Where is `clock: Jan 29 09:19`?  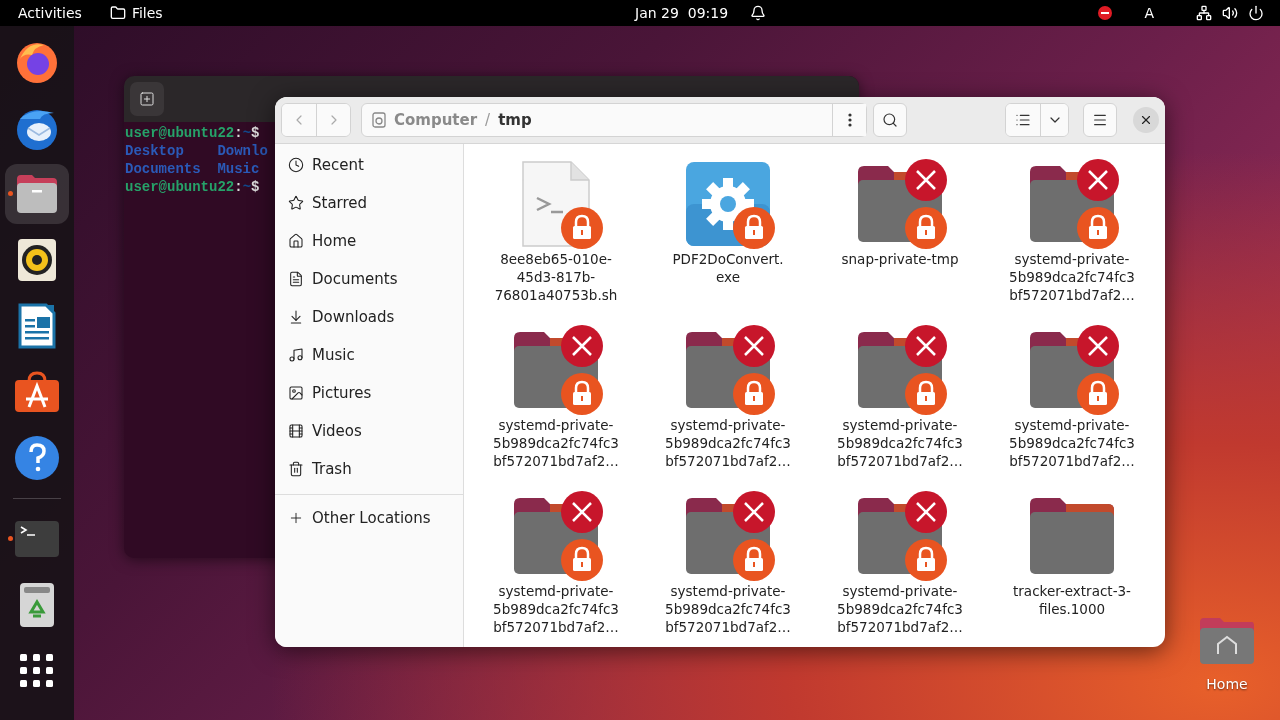 clock: Jan 29 09:19 is located at coordinates (682, 13).